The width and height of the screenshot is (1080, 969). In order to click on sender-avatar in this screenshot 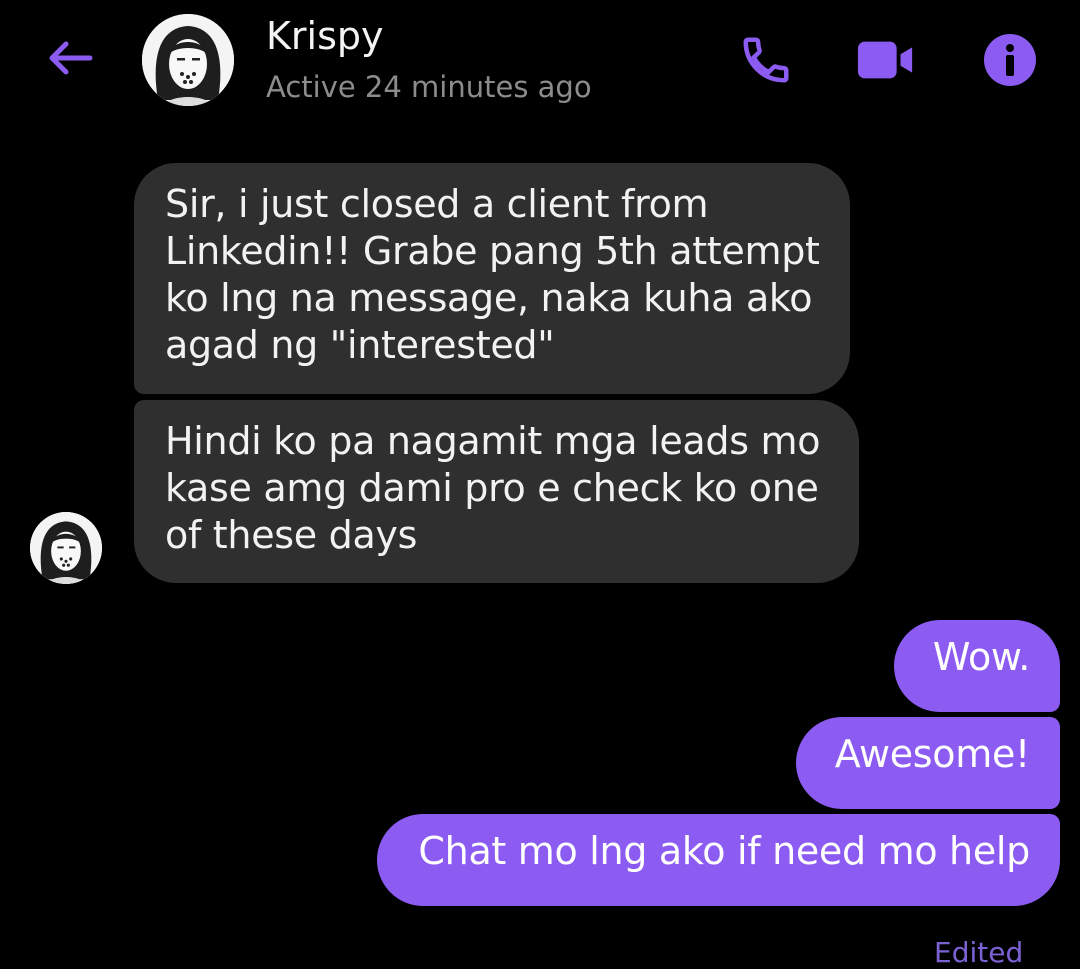, I will do `click(66, 548)`.